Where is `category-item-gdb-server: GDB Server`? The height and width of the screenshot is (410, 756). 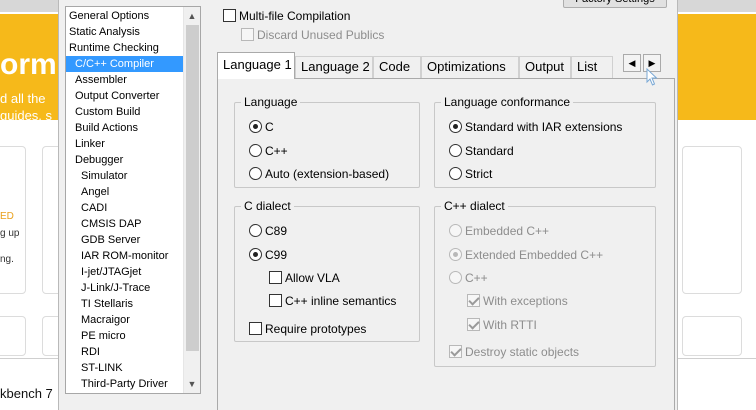 category-item-gdb-server: GDB Server is located at coordinates (125, 240).